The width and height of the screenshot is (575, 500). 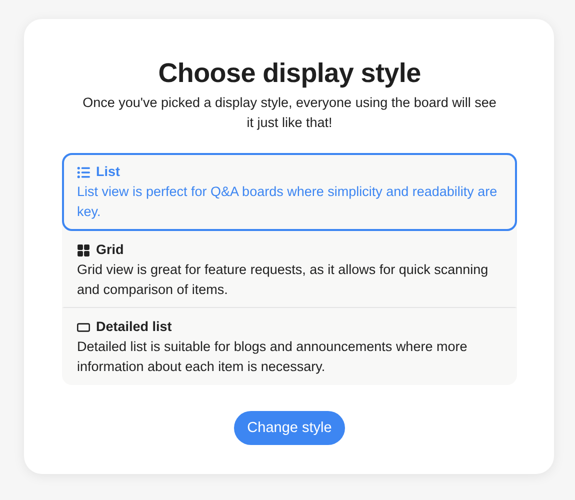 I want to click on option-label: List, so click(x=108, y=172).